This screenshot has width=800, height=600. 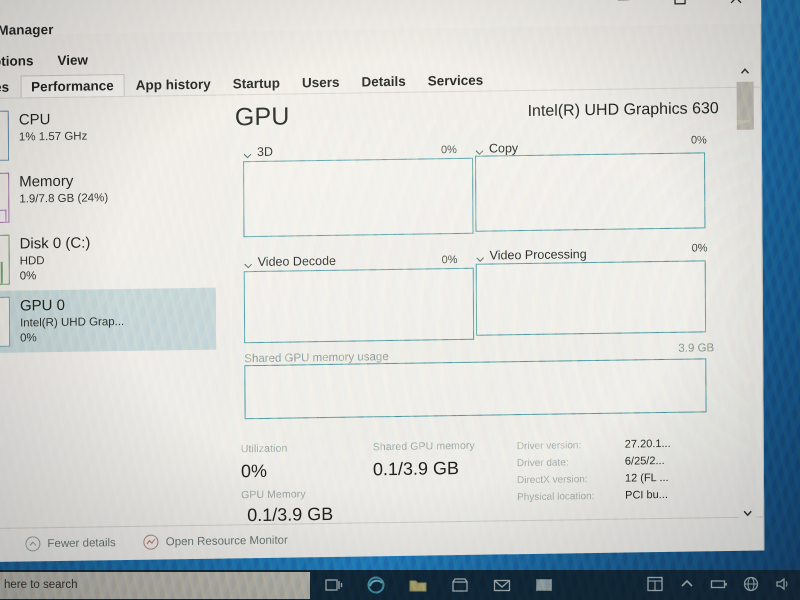 I want to click on cpu-mini-graph, so click(x=5, y=136).